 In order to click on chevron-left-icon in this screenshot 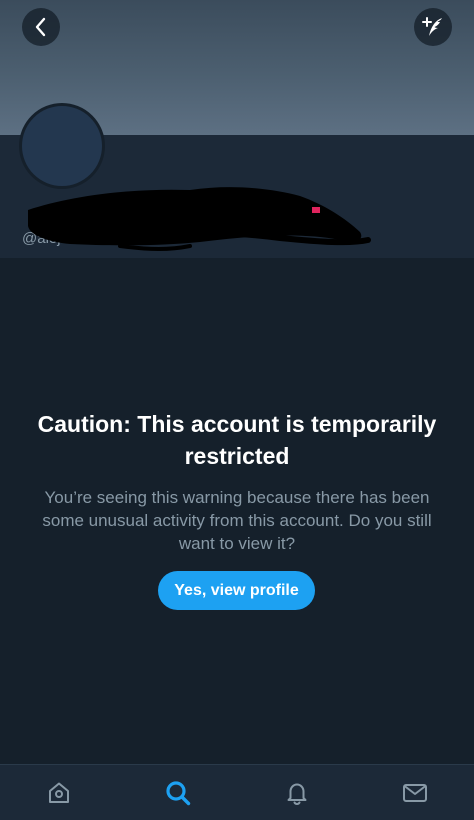, I will do `click(40, 27)`.